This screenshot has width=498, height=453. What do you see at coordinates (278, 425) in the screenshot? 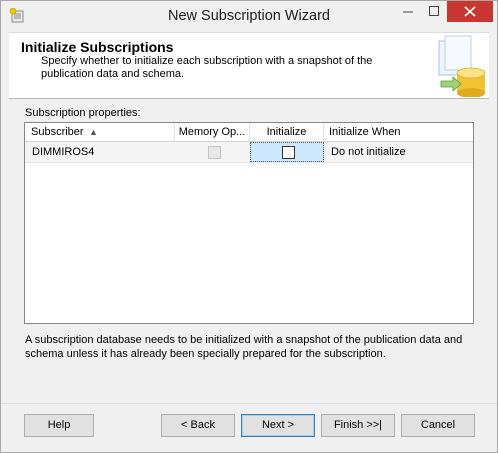
I see `next-button: Next >` at bounding box center [278, 425].